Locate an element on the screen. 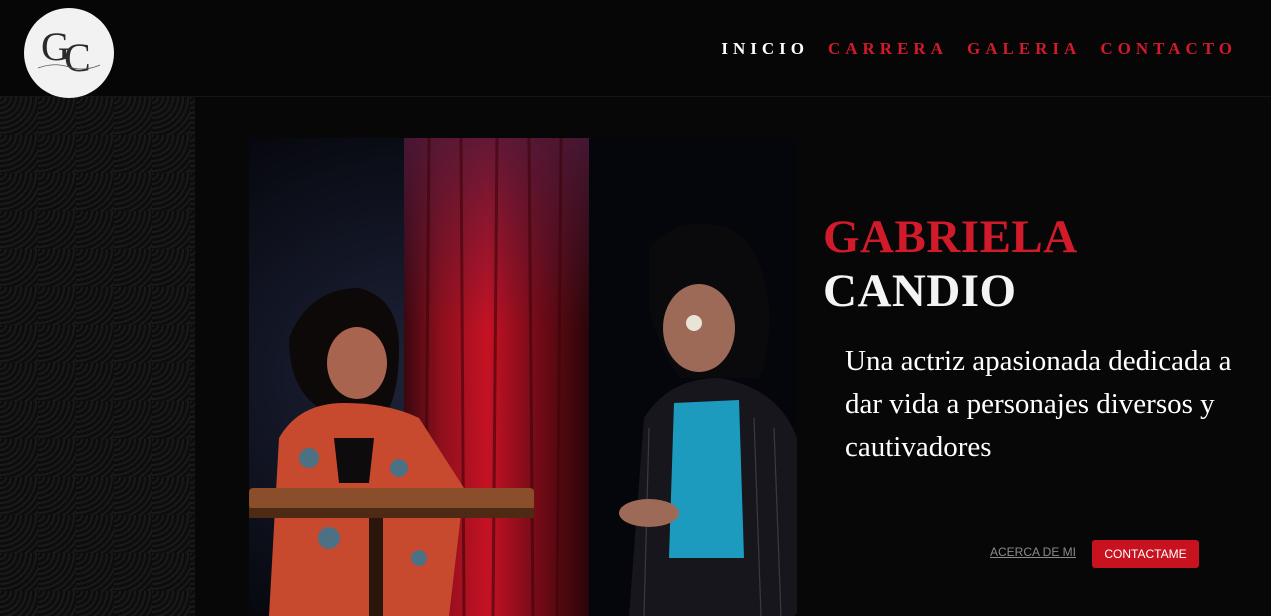 The width and height of the screenshot is (1271, 616). svg-text: C is located at coordinates (77, 57).